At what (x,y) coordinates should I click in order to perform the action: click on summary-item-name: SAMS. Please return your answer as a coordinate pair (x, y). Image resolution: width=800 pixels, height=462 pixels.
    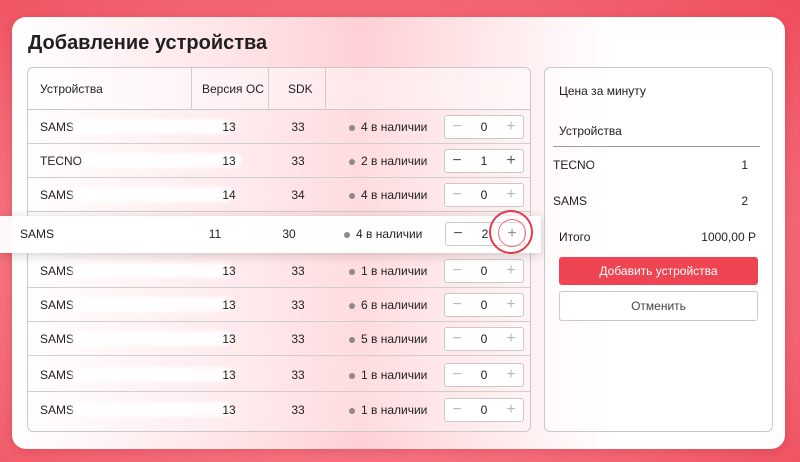
    Looking at the image, I should click on (570, 201).